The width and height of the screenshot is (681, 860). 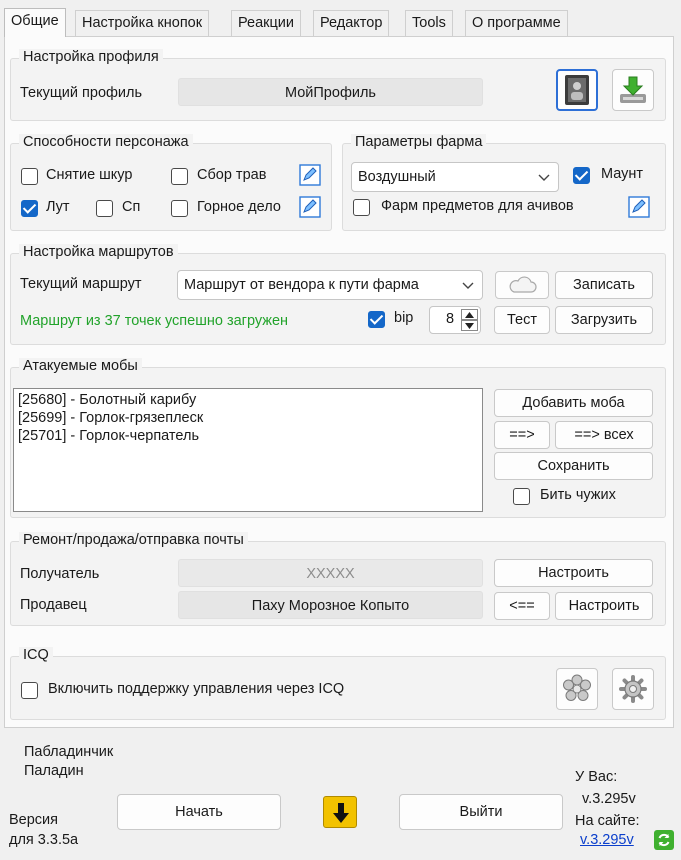 I want to click on achiev-label: Фарм предметов для ачивов, so click(x=477, y=206).